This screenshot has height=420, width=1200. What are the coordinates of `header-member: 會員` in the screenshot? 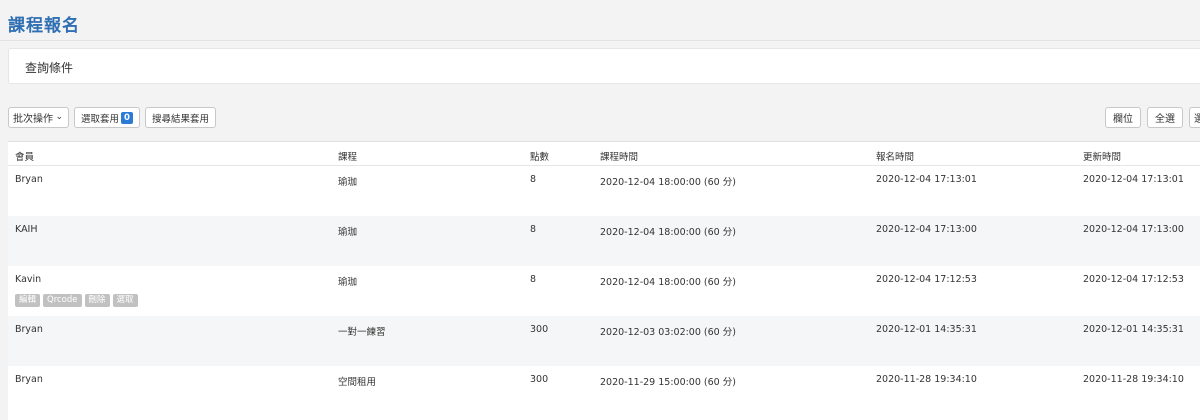 It's located at (24, 156).